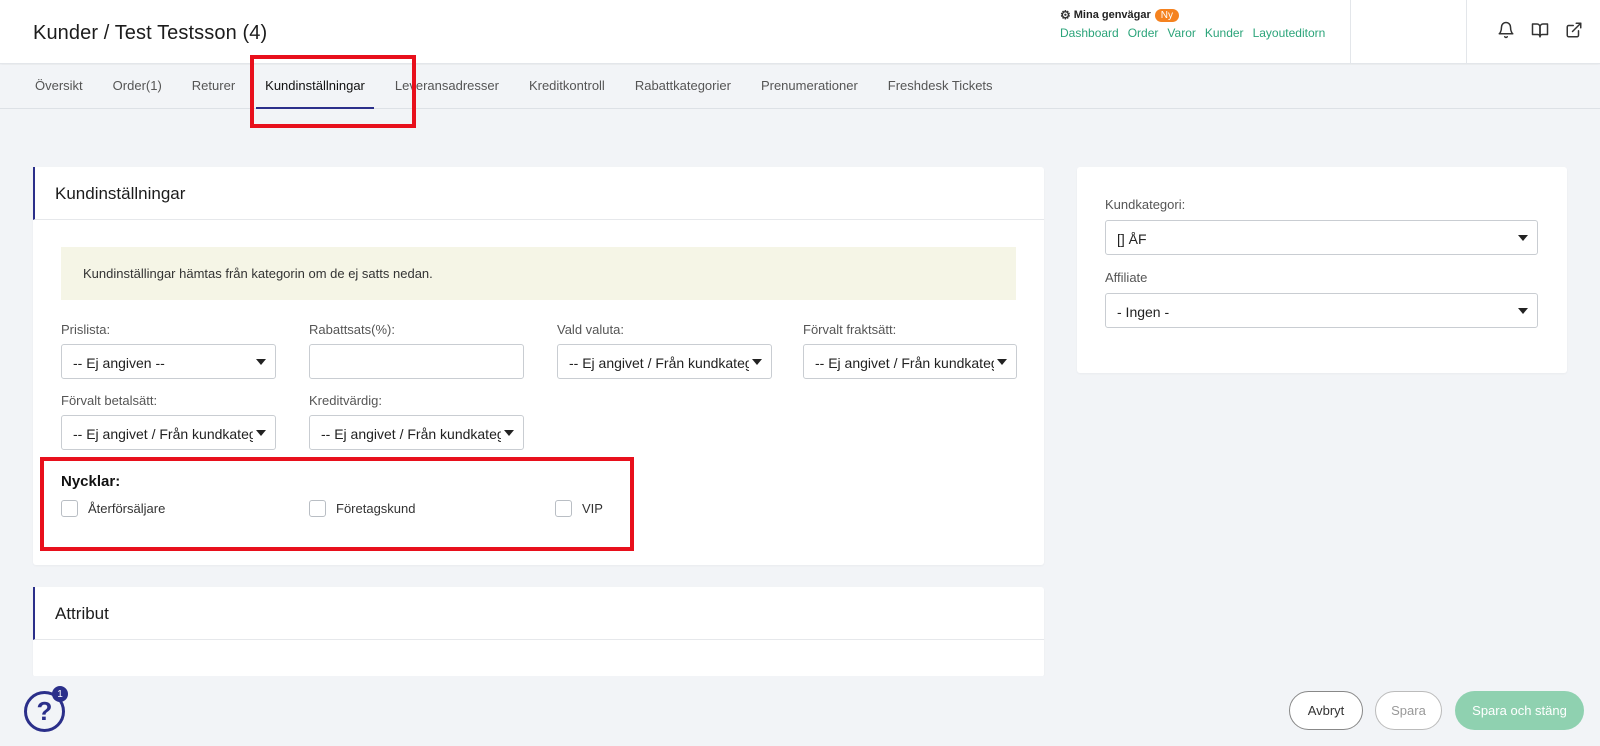  What do you see at coordinates (592, 508) in the screenshot?
I see `checkbox-label: VIP` at bounding box center [592, 508].